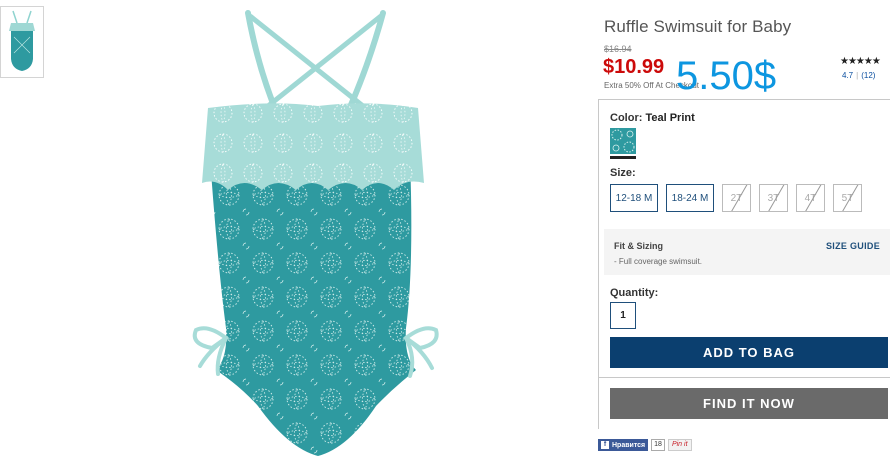 The image size is (890, 458). Describe the element at coordinates (860, 61) in the screenshot. I see `rating-stars-icon: ★★★★★` at that location.